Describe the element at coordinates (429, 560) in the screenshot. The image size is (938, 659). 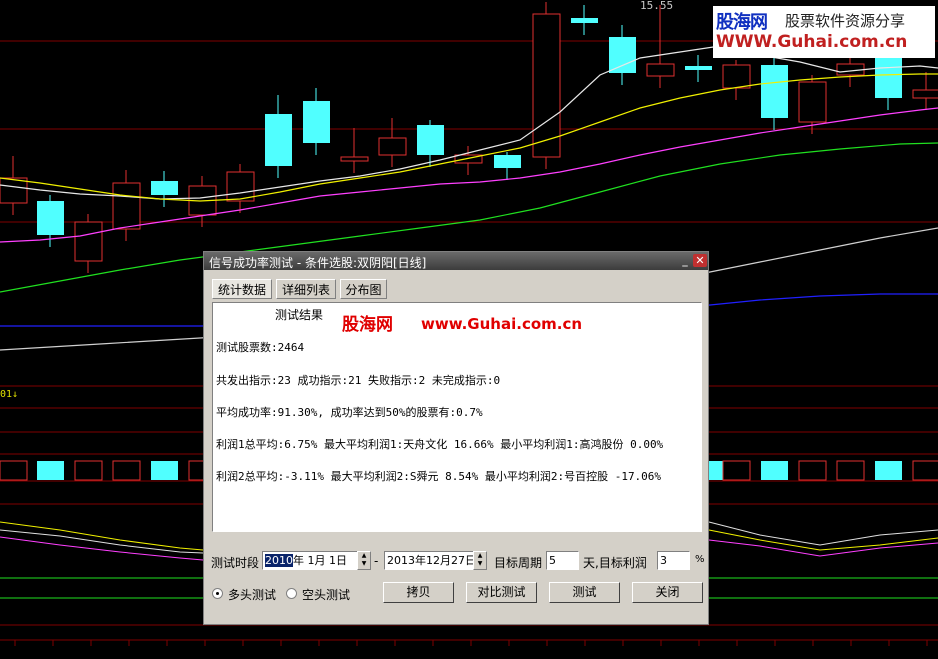
I see `end-date-field: 2013年12月27日` at that location.